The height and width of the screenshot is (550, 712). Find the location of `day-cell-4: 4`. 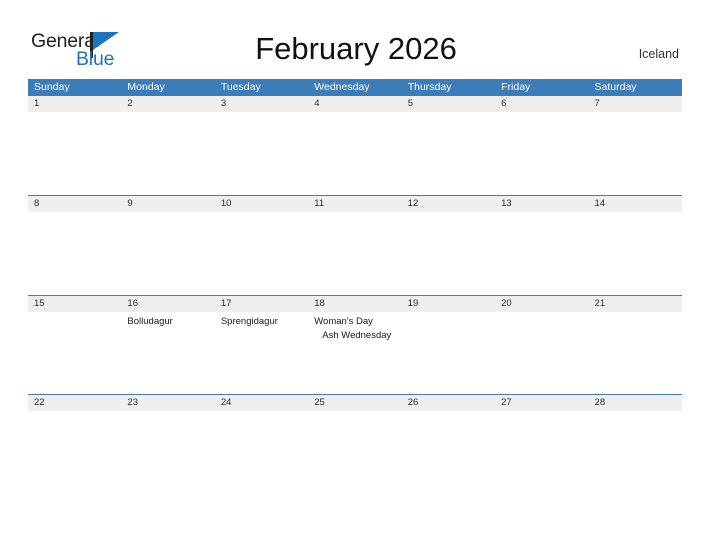

day-cell-4: 4 is located at coordinates (354, 145).